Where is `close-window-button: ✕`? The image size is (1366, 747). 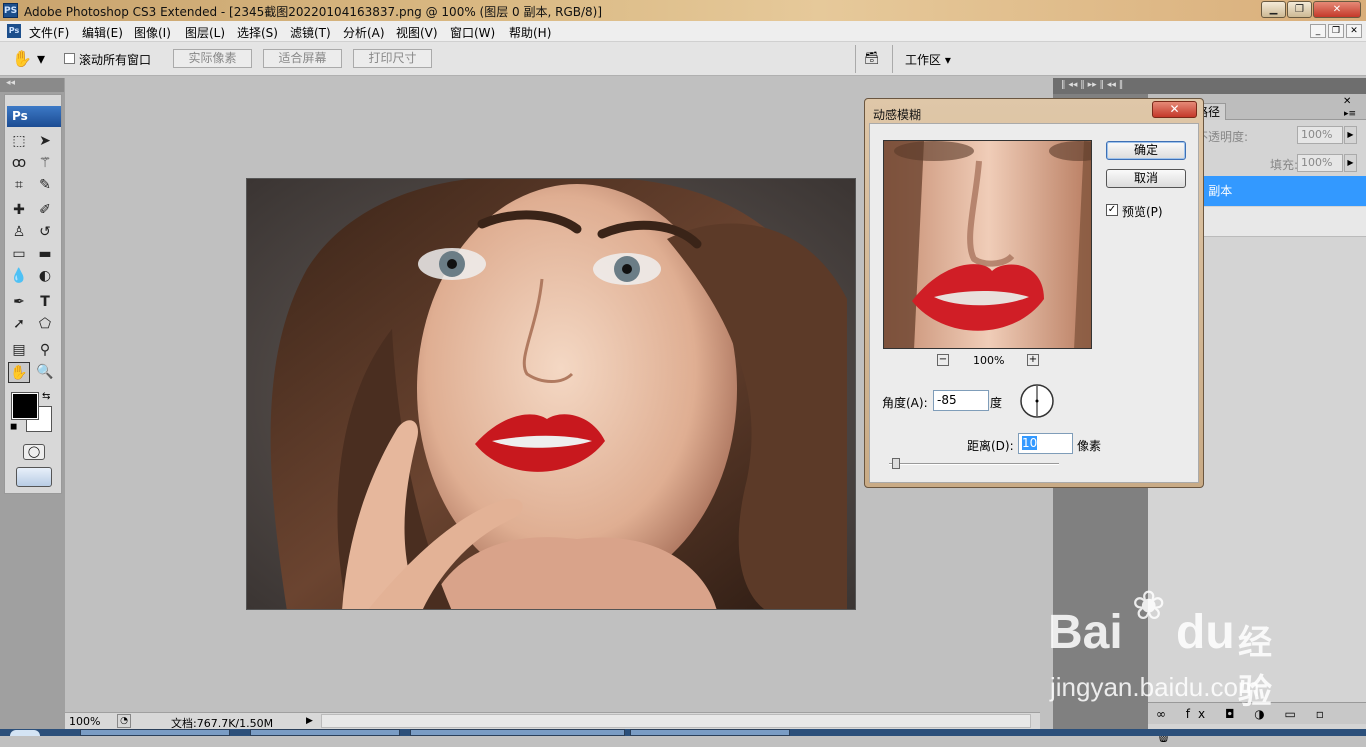 close-window-button: ✕ is located at coordinates (1337, 9).